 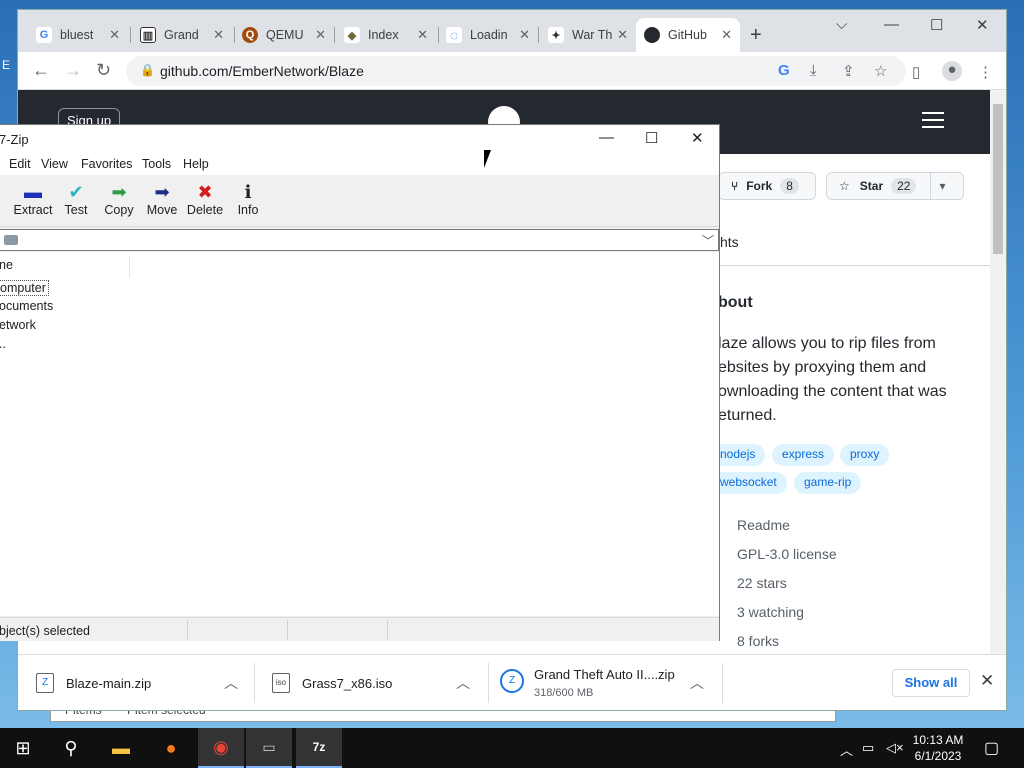 I want to click on chrome-icon: ◉, so click(x=221, y=748).